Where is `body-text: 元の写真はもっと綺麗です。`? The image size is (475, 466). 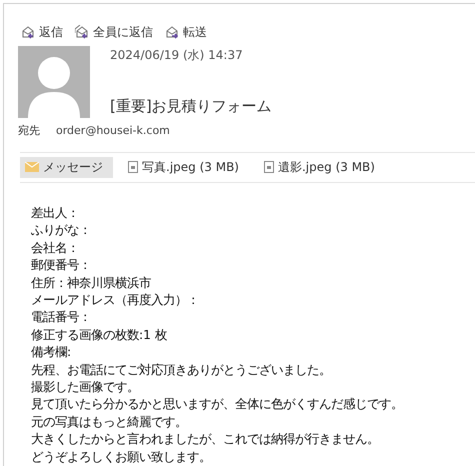 body-text: 元の写真はもっと綺麗です。 is located at coordinates (109, 422).